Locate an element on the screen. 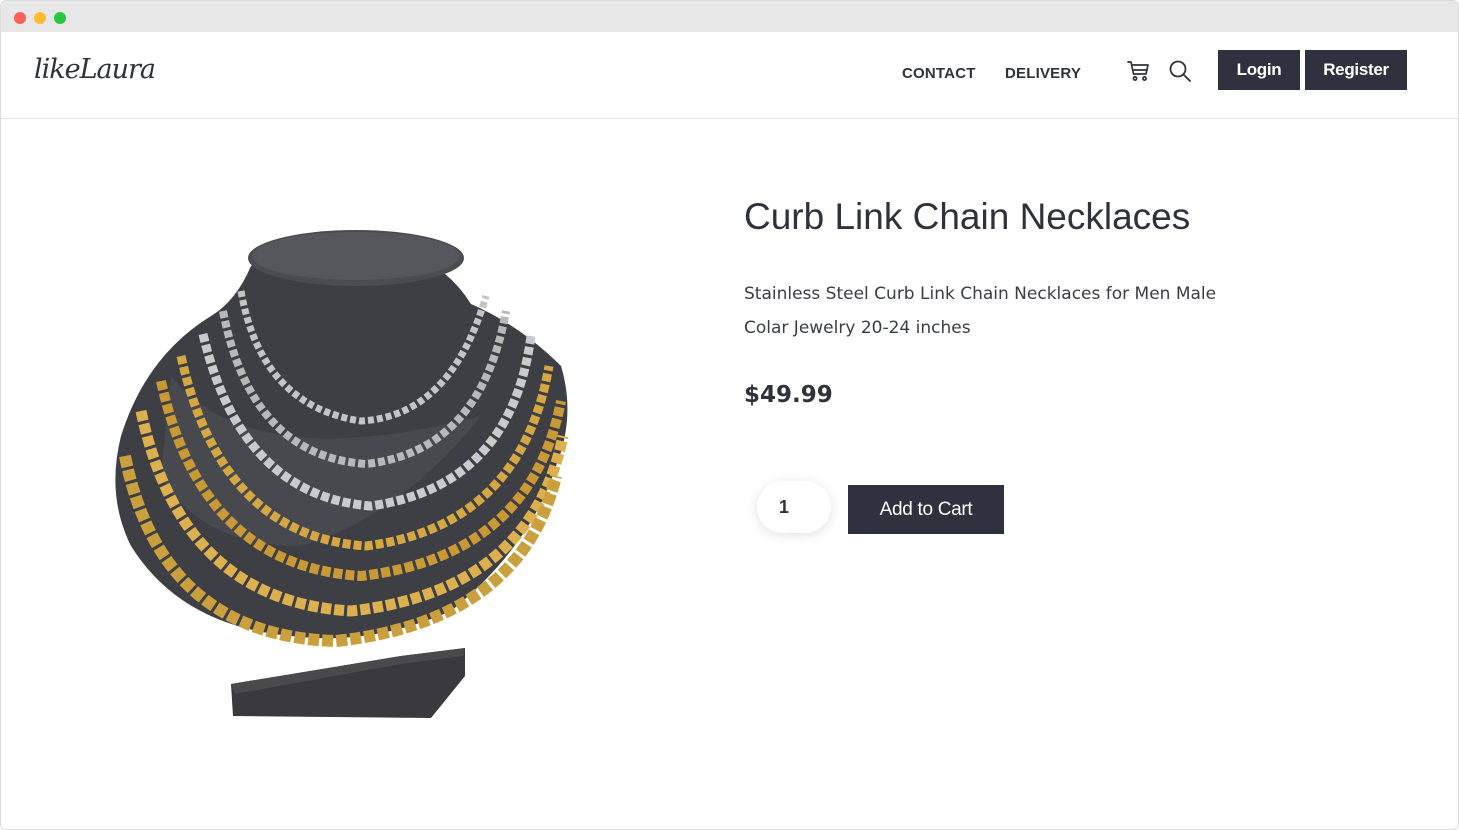 The width and height of the screenshot is (1459, 830). site-logo: likeLaura is located at coordinates (95, 69).